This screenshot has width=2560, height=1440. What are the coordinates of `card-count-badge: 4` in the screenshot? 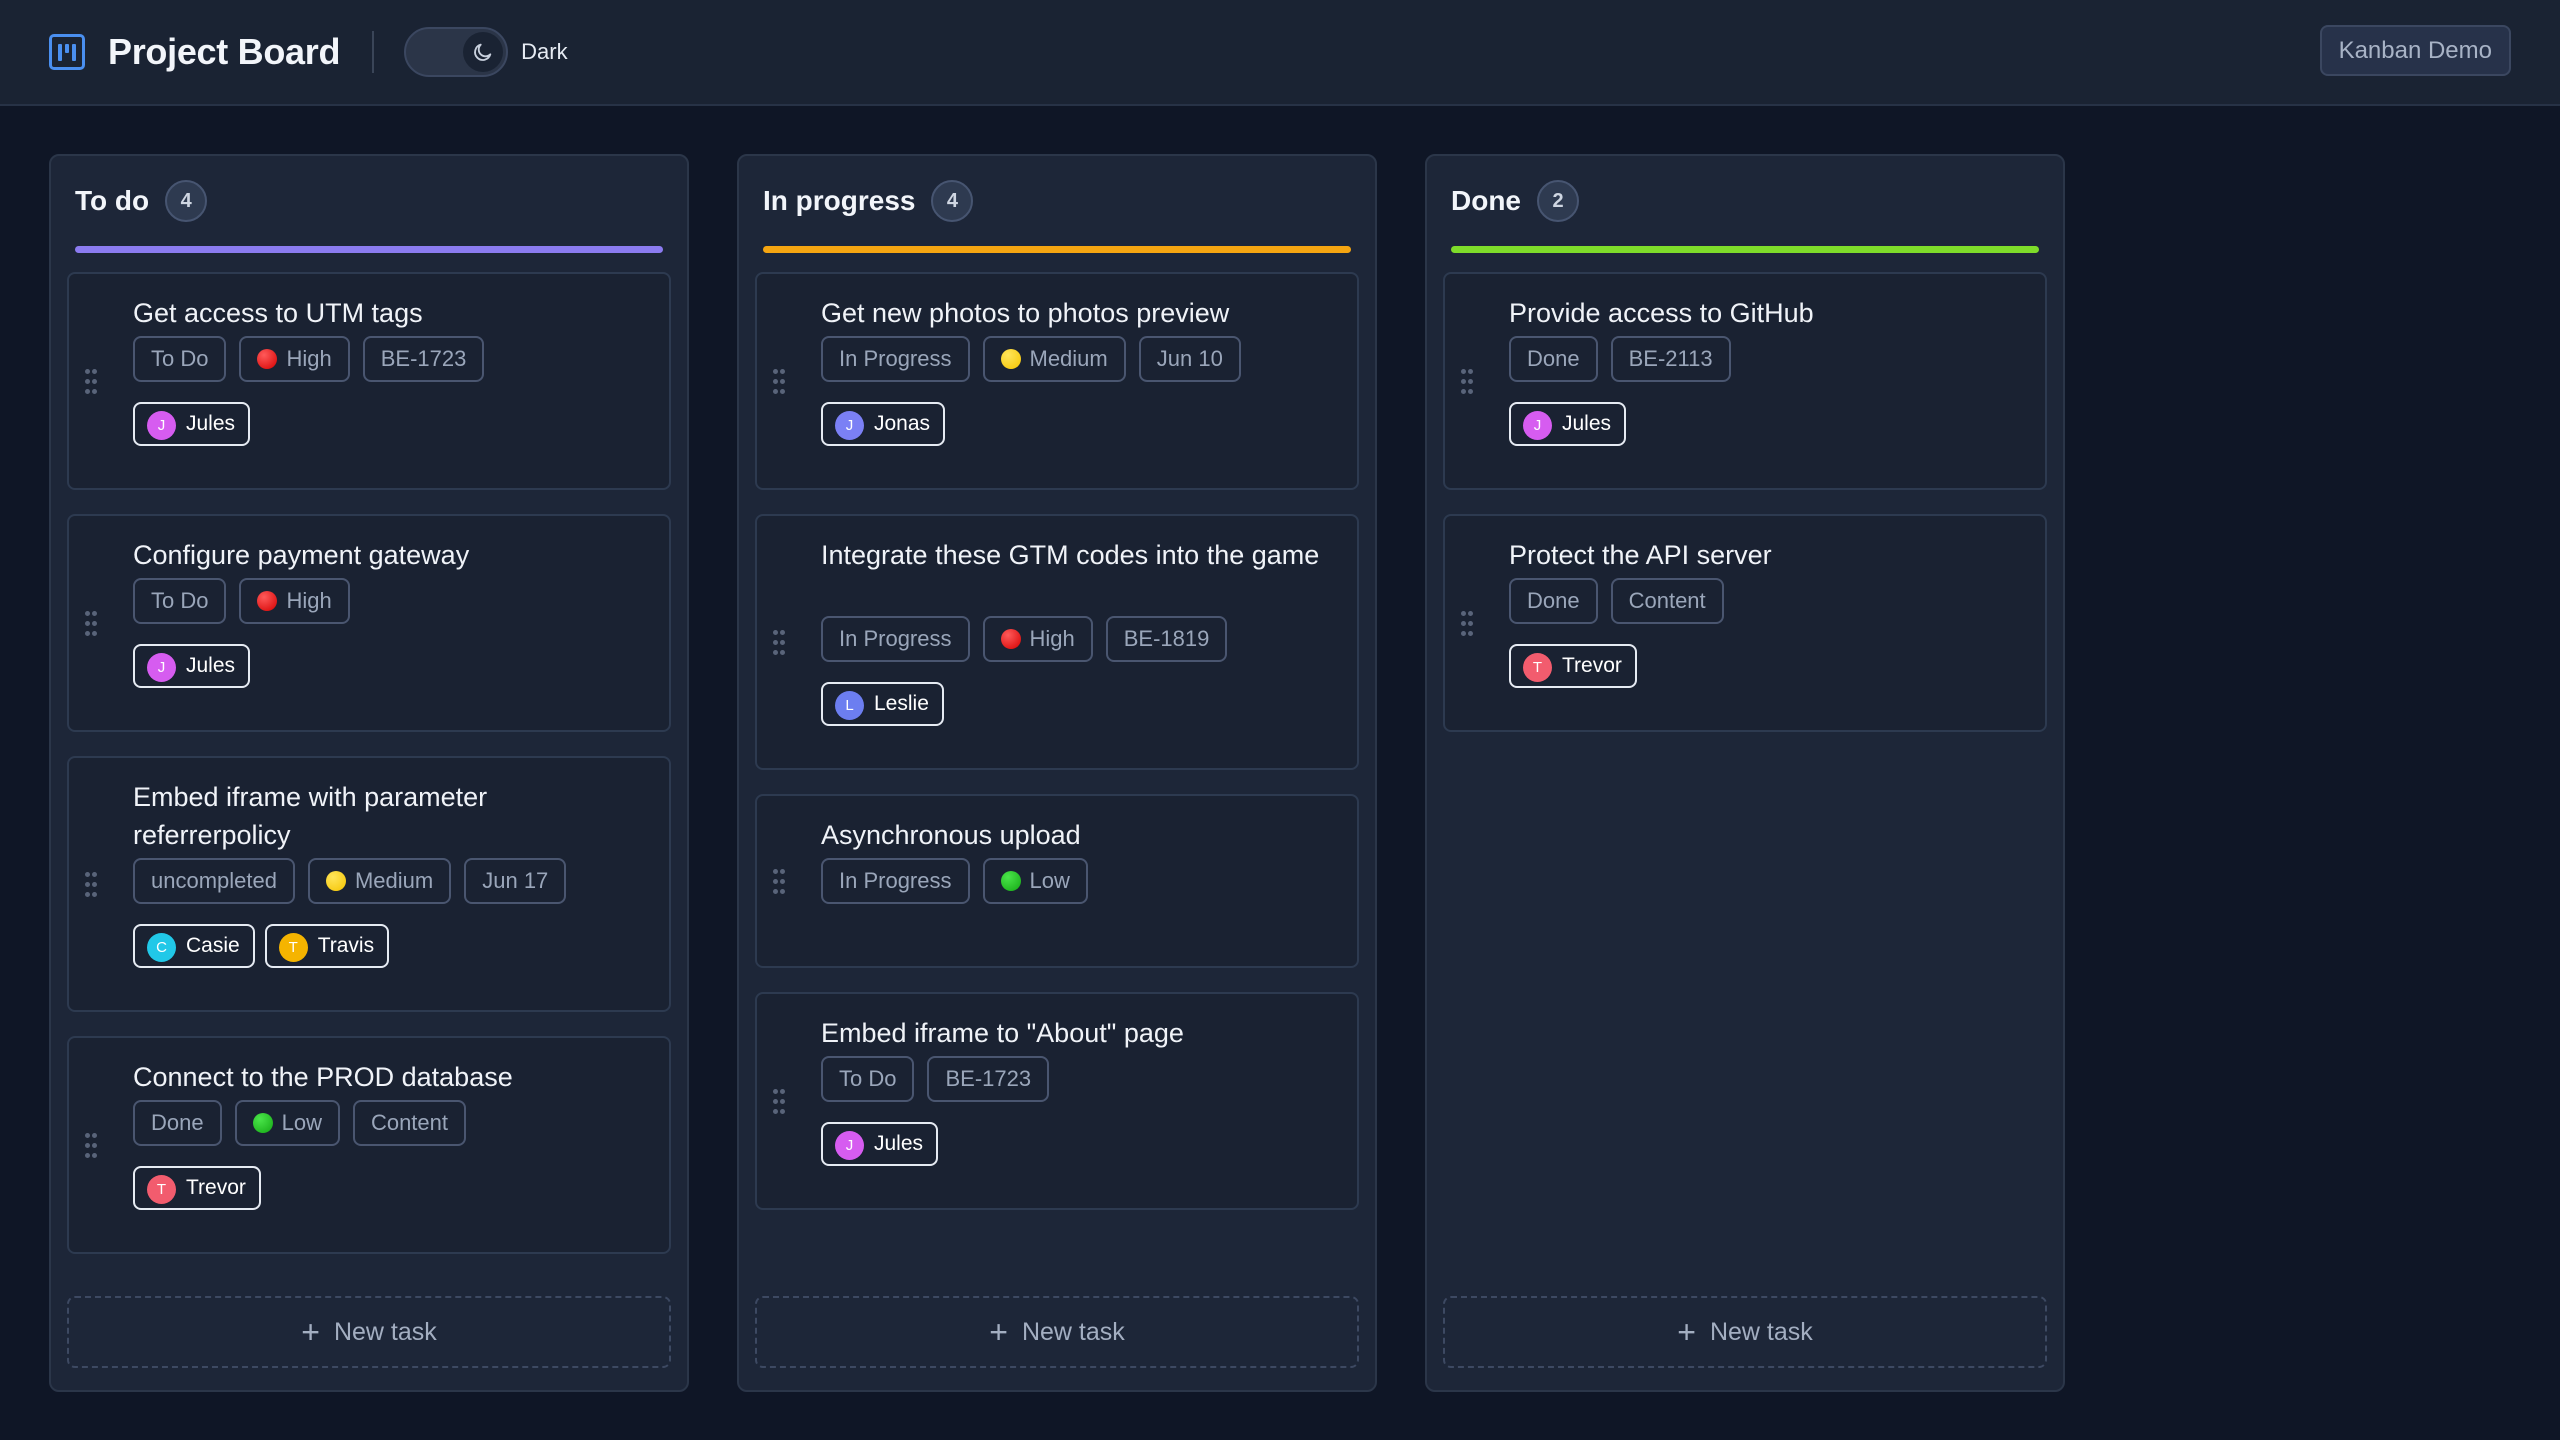 It's located at (186, 201).